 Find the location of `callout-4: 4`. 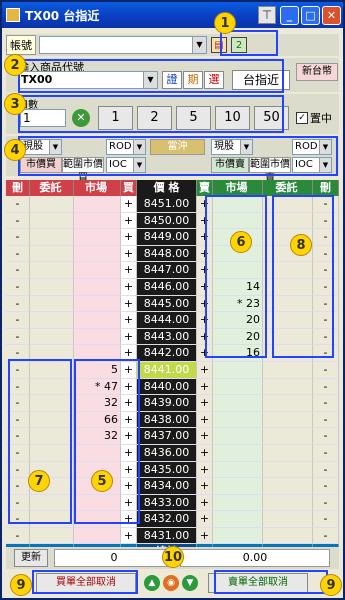

callout-4: 4 is located at coordinates (15, 150).